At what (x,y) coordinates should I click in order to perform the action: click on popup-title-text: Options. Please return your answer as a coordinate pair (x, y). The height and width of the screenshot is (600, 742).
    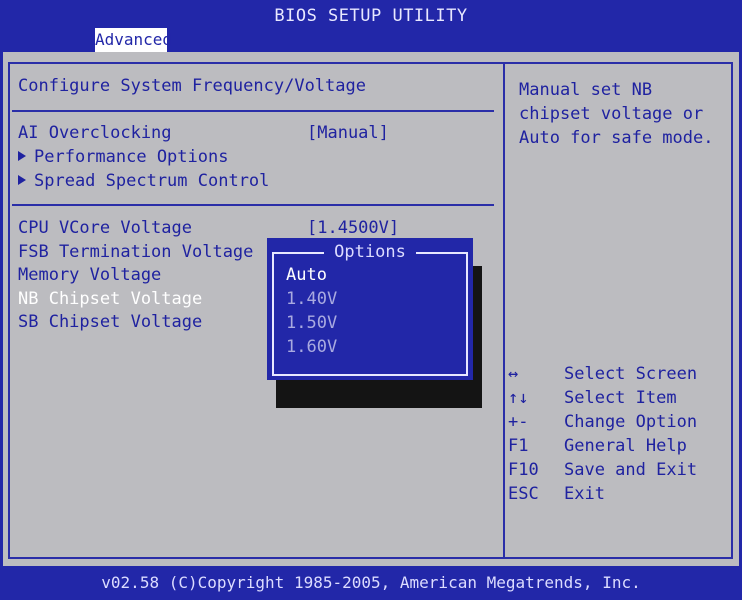
    Looking at the image, I should click on (370, 252).